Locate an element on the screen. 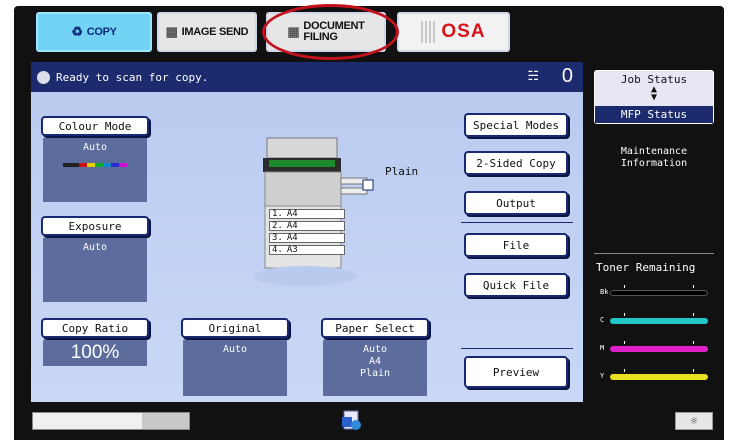 This screenshot has height=445, width=730. toner-yellow: Y is located at coordinates (654, 377).